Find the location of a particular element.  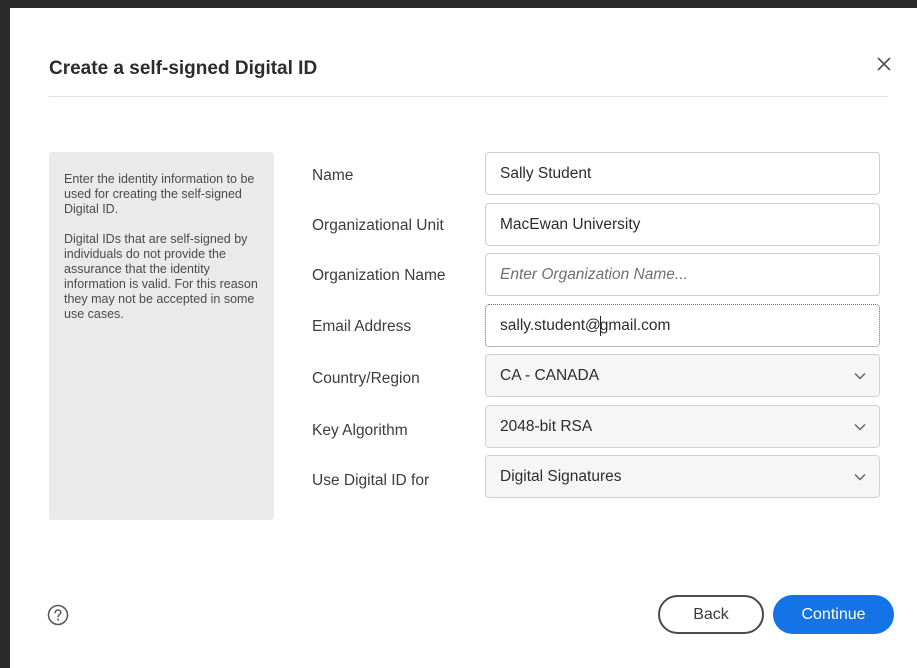

help-button is located at coordinates (58, 615).